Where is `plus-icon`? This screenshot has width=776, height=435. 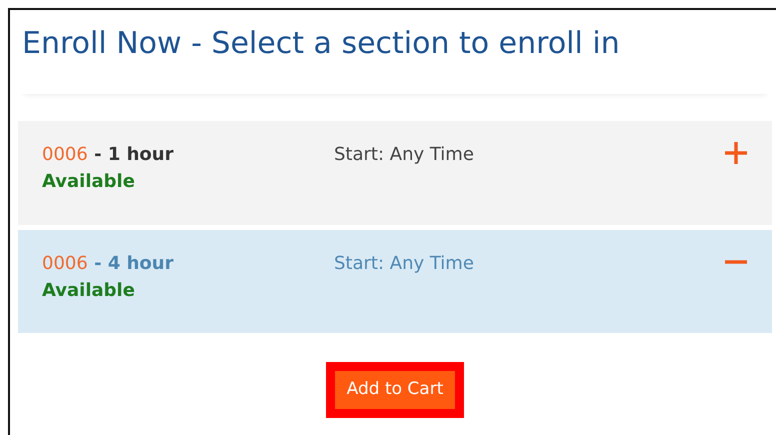
plus-icon is located at coordinates (736, 153).